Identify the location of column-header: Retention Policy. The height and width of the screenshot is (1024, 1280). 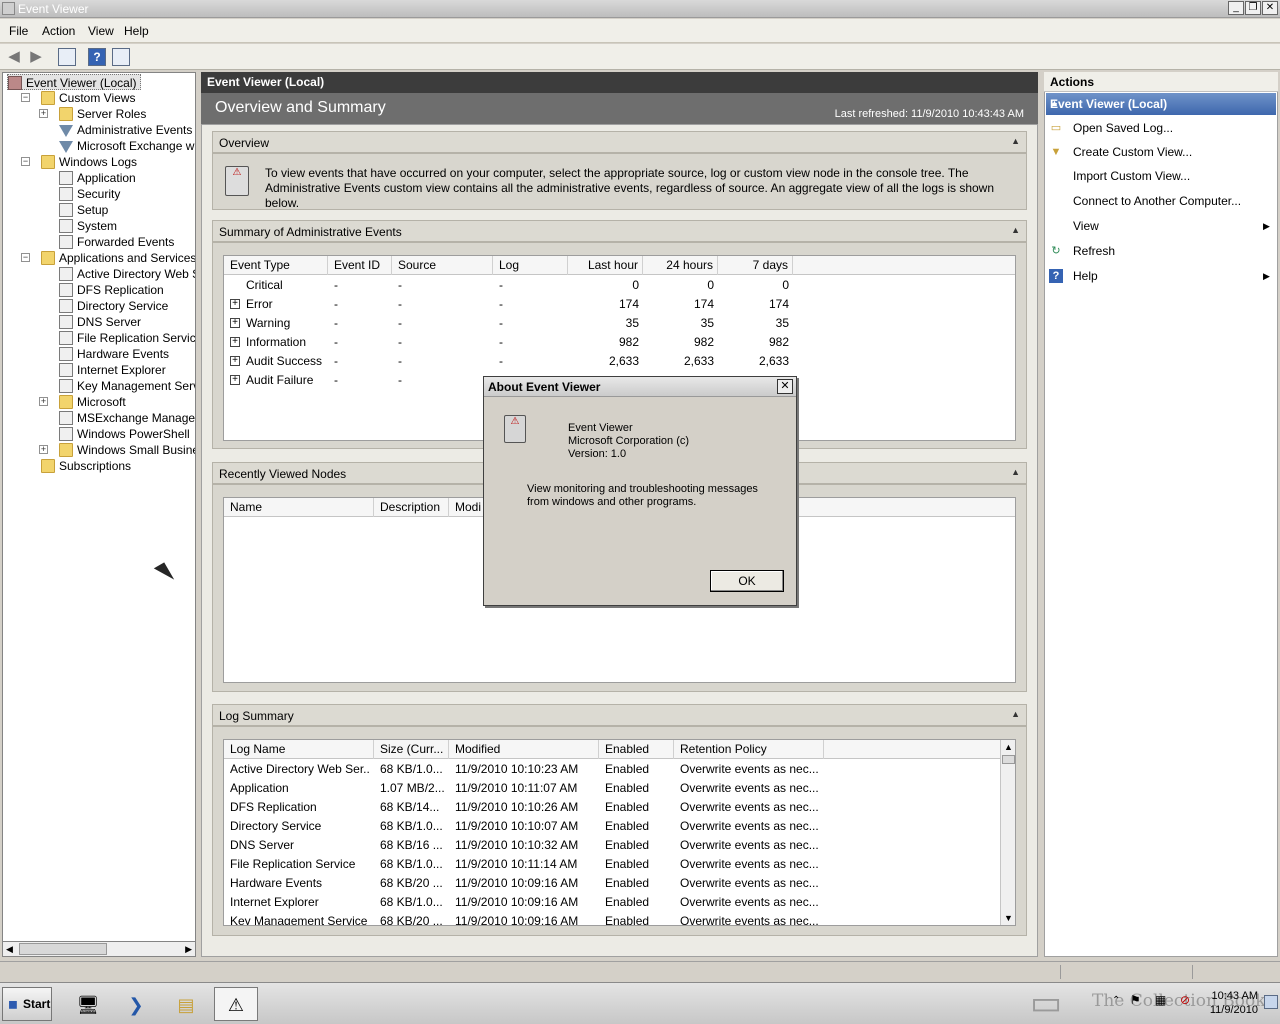
(749, 749).